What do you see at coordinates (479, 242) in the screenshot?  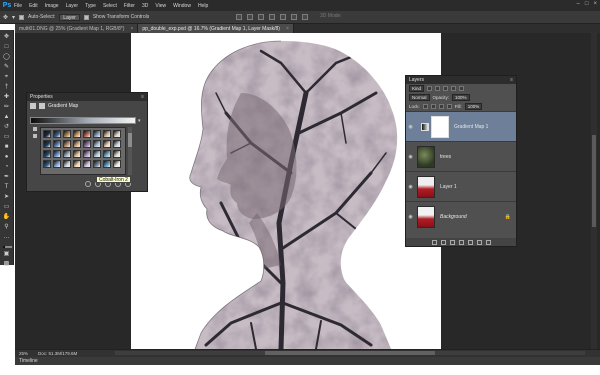 I see `new-layer-icon` at bounding box center [479, 242].